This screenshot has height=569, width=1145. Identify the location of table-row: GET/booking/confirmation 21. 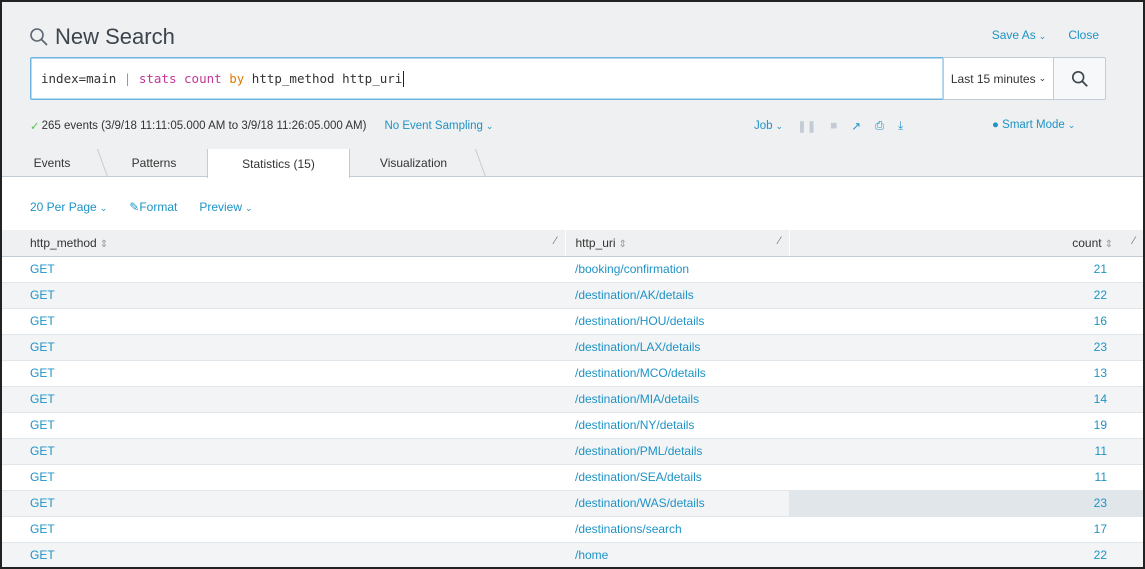
(572, 269).